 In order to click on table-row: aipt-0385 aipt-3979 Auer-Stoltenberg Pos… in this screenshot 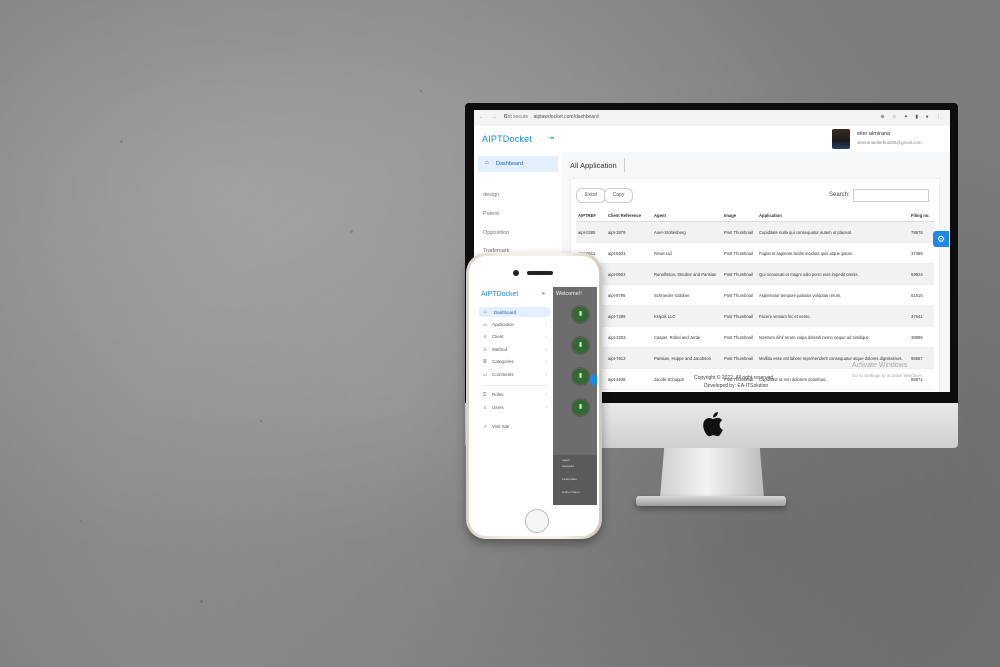, I will do `click(755, 232)`.